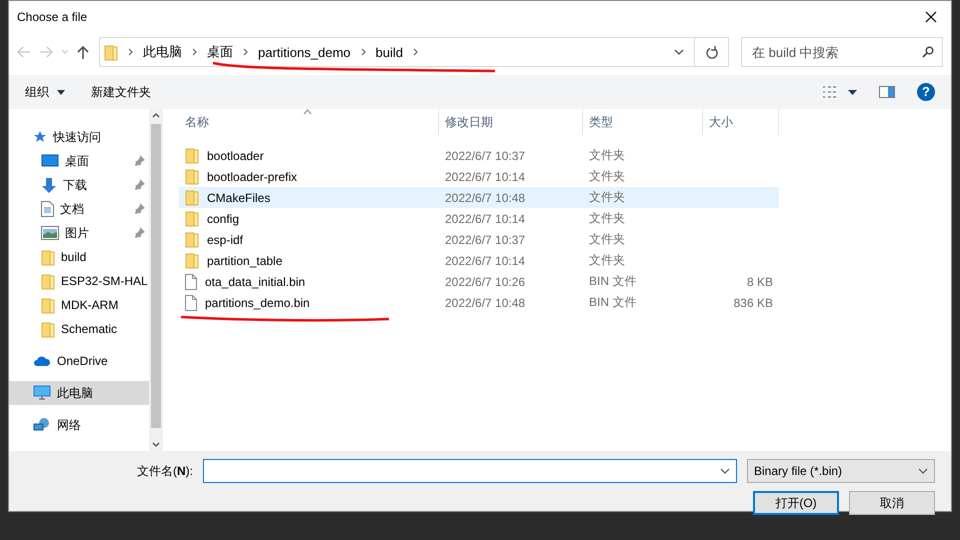 This screenshot has width=960, height=540. I want to click on sidebar-item: OneDrive, so click(79, 361).